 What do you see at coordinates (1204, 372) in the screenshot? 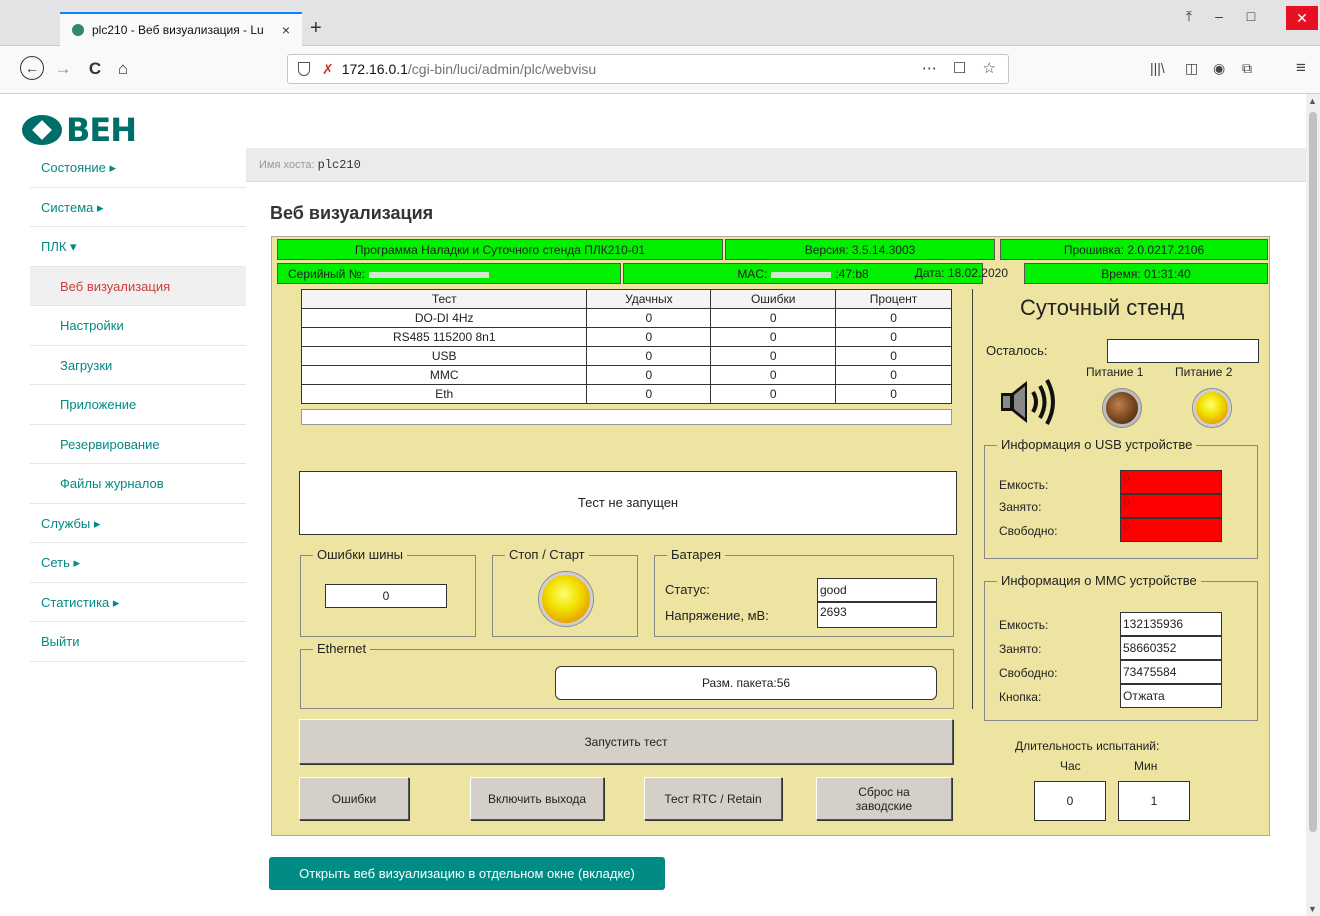
I see `power2-label: Питание 2` at bounding box center [1204, 372].